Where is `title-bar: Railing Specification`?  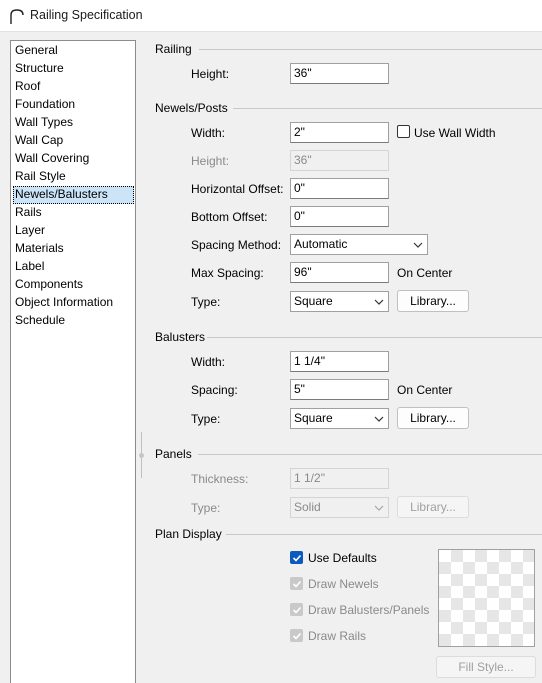
title-bar: Railing Specification is located at coordinates (271, 16).